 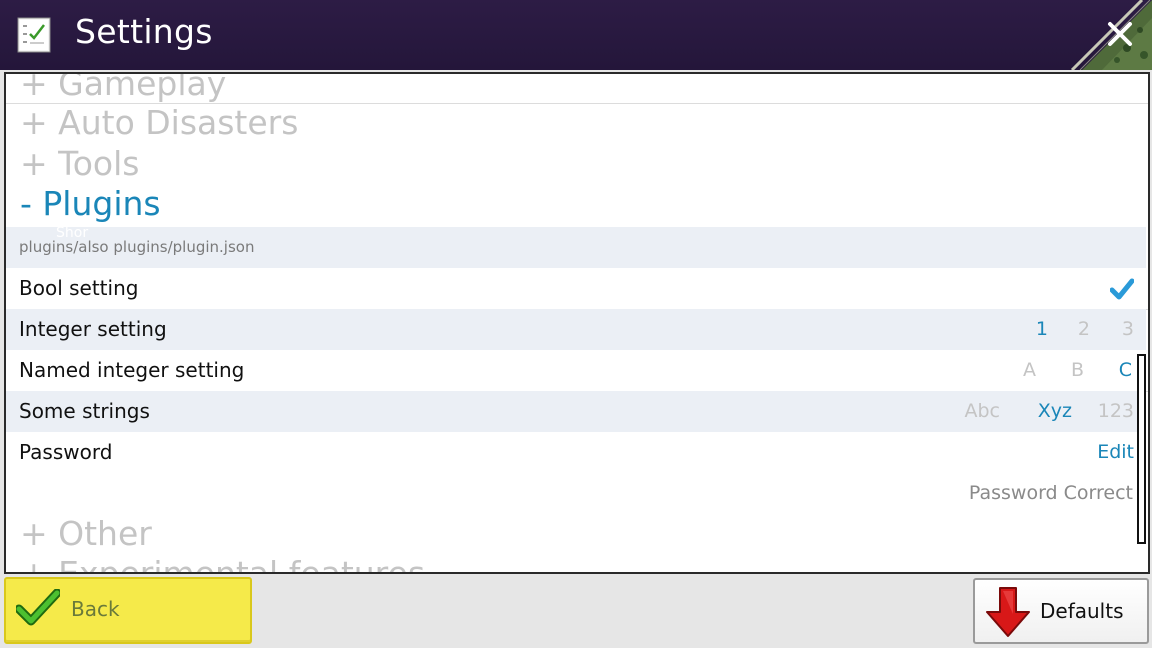 What do you see at coordinates (222, 563) in the screenshot?
I see `section-experimental-features: + Experimental features` at bounding box center [222, 563].